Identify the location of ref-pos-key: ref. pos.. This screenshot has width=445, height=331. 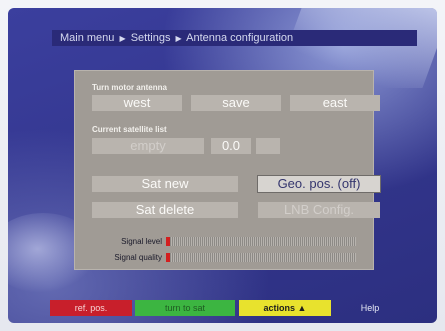
(91, 308).